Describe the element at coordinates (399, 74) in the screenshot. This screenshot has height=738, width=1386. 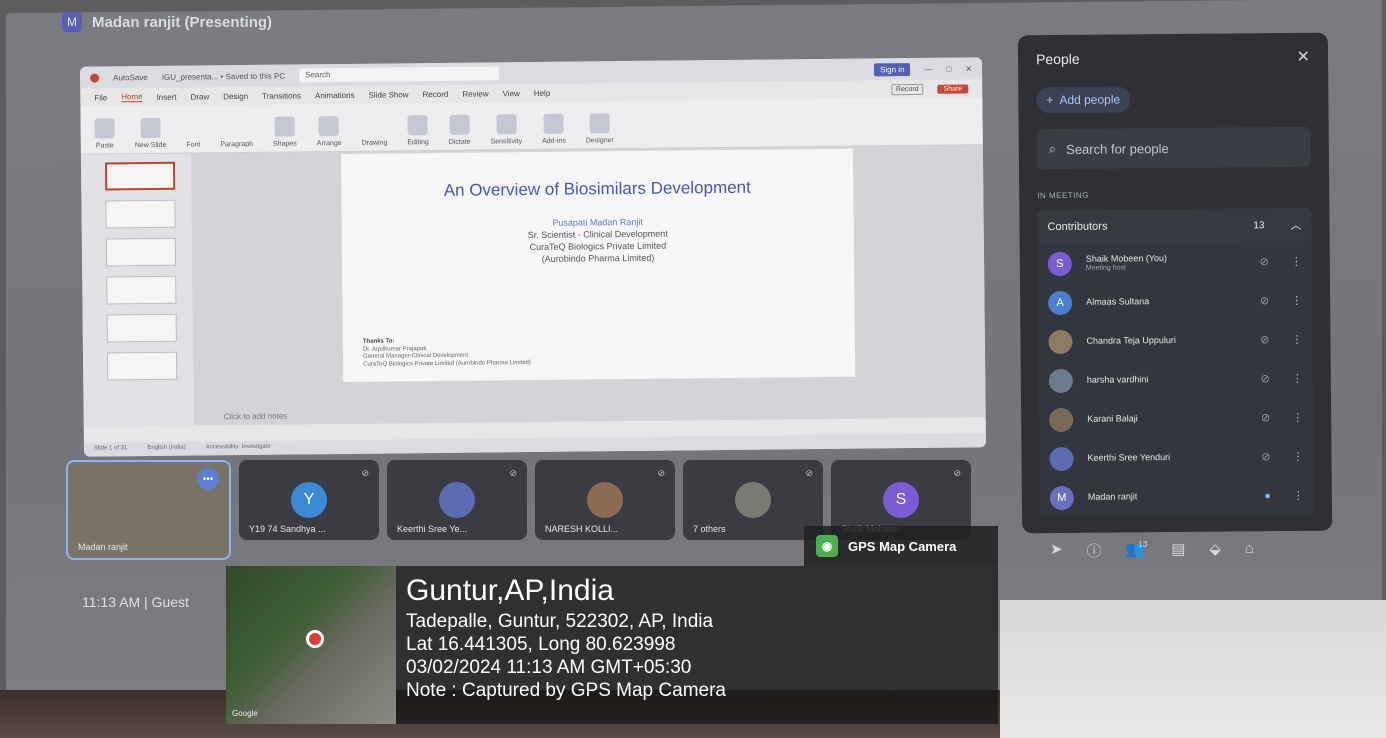
I see `ppt-search-box: Search` at that location.